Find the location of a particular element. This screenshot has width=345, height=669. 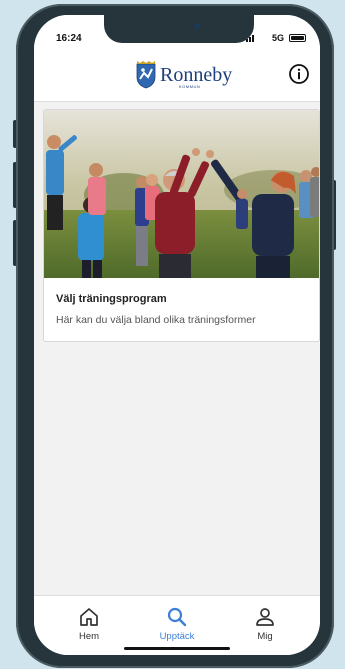

person-icon is located at coordinates (265, 617).